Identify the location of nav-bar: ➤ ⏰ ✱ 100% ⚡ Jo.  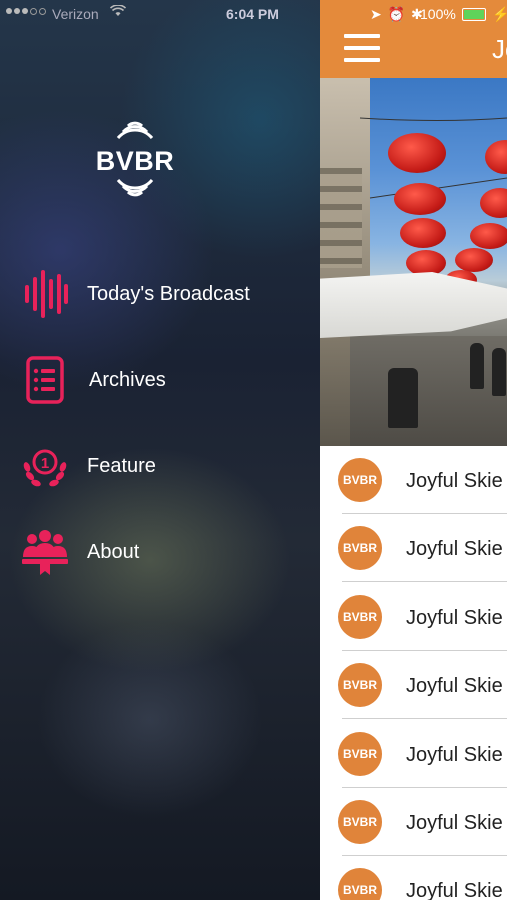
(413, 39).